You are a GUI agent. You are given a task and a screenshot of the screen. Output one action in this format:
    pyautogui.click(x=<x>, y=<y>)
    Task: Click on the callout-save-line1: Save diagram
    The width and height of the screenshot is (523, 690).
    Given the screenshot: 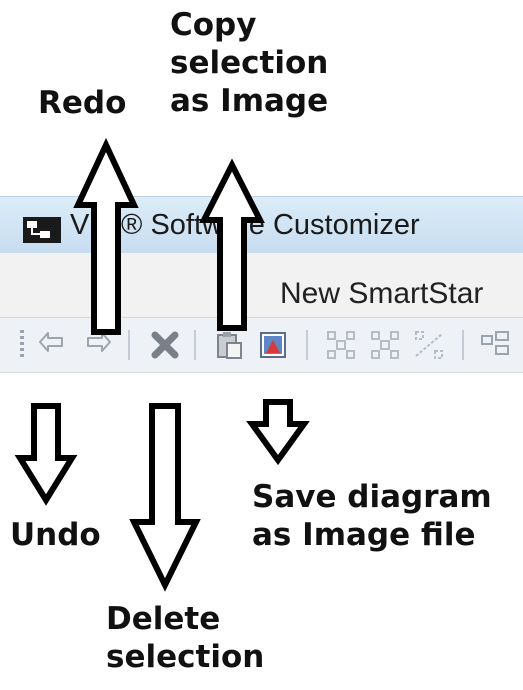 What is the action you would take?
    pyautogui.click(x=372, y=497)
    